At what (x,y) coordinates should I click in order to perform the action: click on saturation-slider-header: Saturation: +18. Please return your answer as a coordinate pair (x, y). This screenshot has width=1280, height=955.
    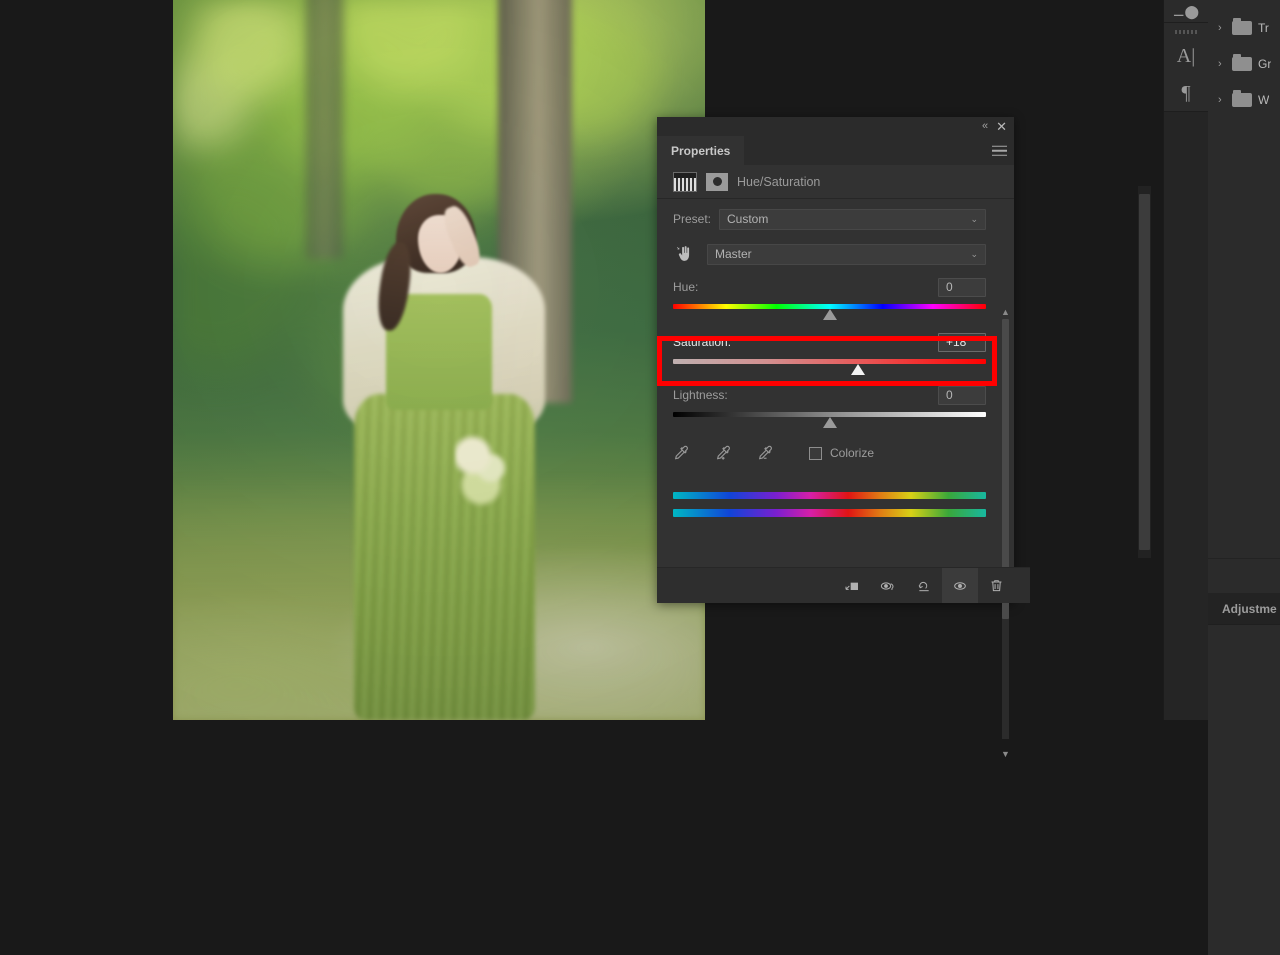
    Looking at the image, I should click on (829, 342).